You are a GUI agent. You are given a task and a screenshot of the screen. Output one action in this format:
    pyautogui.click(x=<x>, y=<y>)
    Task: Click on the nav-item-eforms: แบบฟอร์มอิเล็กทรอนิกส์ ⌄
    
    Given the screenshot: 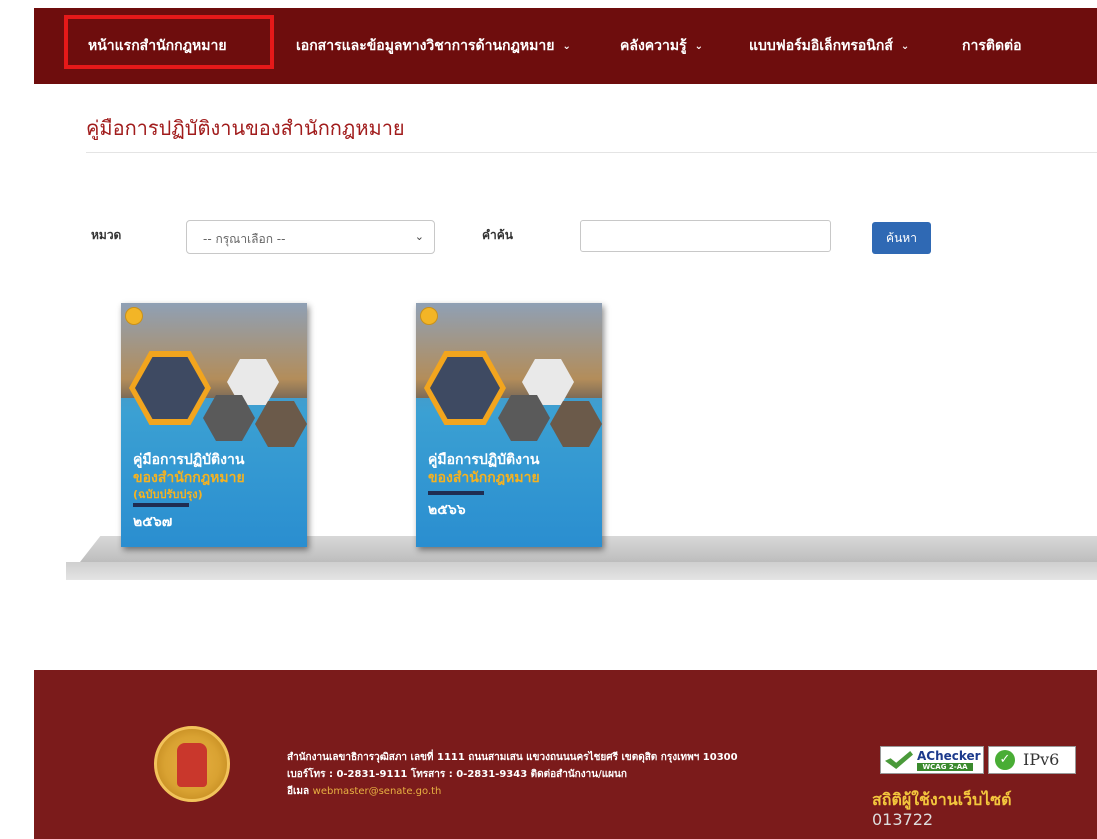 What is the action you would take?
    pyautogui.click(x=829, y=46)
    